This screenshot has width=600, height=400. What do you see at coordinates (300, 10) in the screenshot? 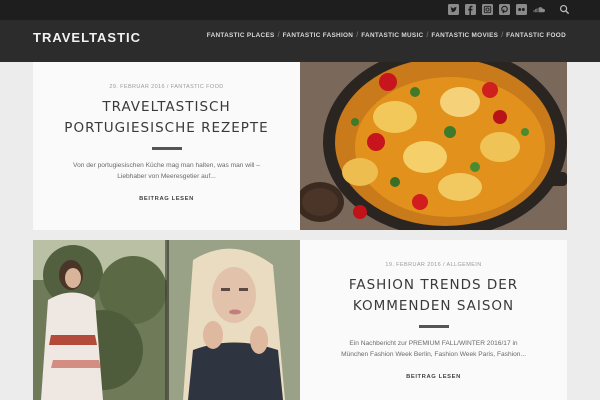
I see `top-bar` at bounding box center [300, 10].